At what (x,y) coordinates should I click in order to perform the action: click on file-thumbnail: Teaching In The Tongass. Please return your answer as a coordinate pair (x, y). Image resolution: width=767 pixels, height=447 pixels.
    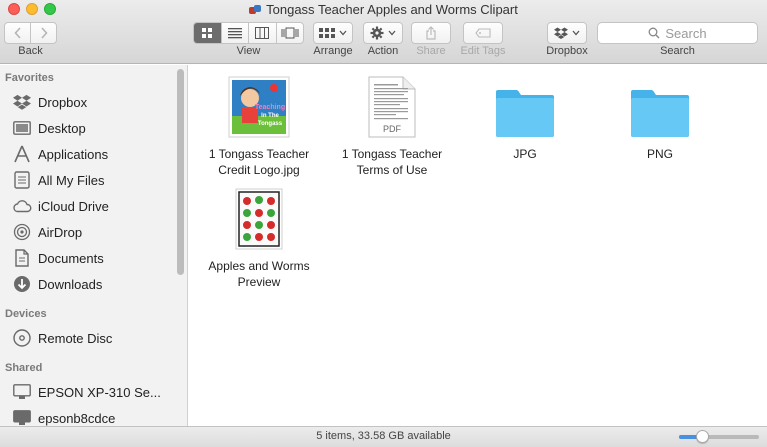
    Looking at the image, I should click on (259, 106).